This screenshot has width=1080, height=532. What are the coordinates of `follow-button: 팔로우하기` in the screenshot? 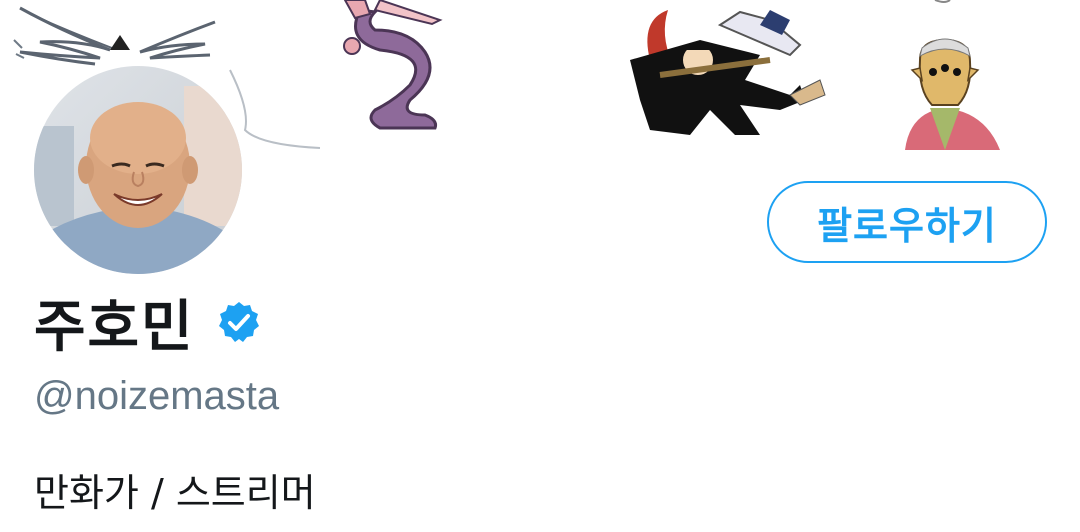 It's located at (907, 222).